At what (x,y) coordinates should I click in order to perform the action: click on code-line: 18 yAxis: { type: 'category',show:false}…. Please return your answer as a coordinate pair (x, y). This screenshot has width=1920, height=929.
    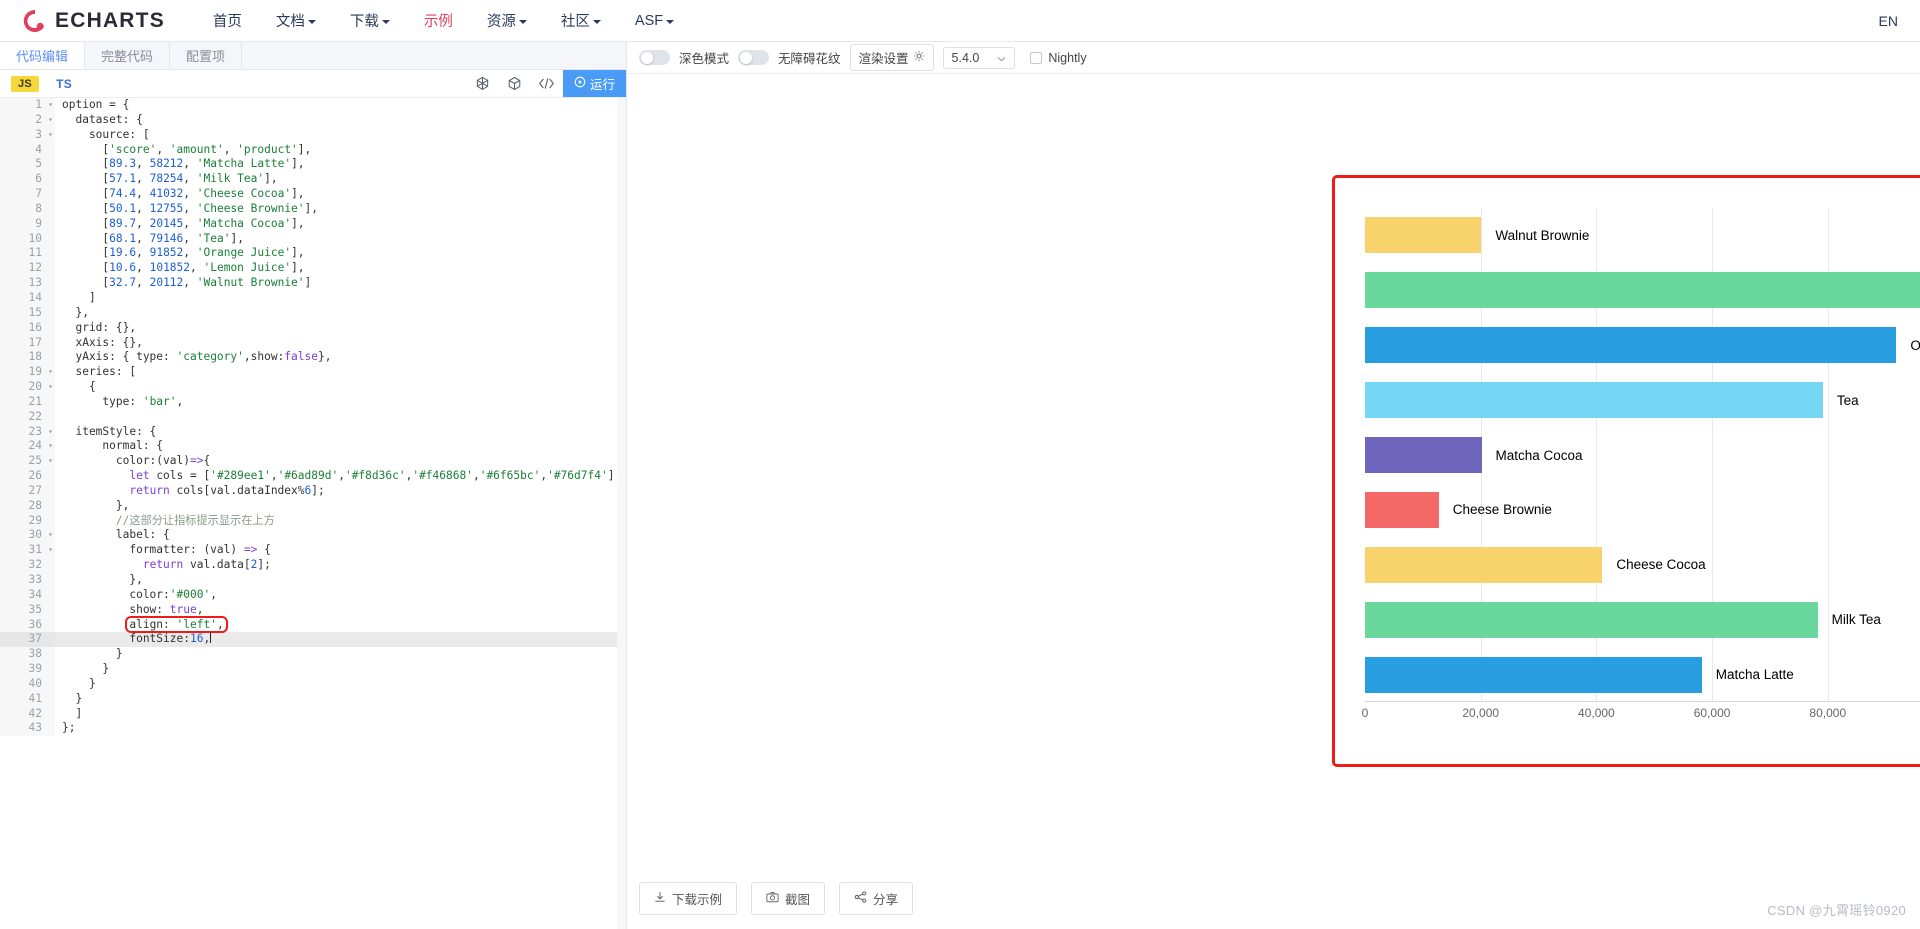
    Looking at the image, I should click on (313, 358).